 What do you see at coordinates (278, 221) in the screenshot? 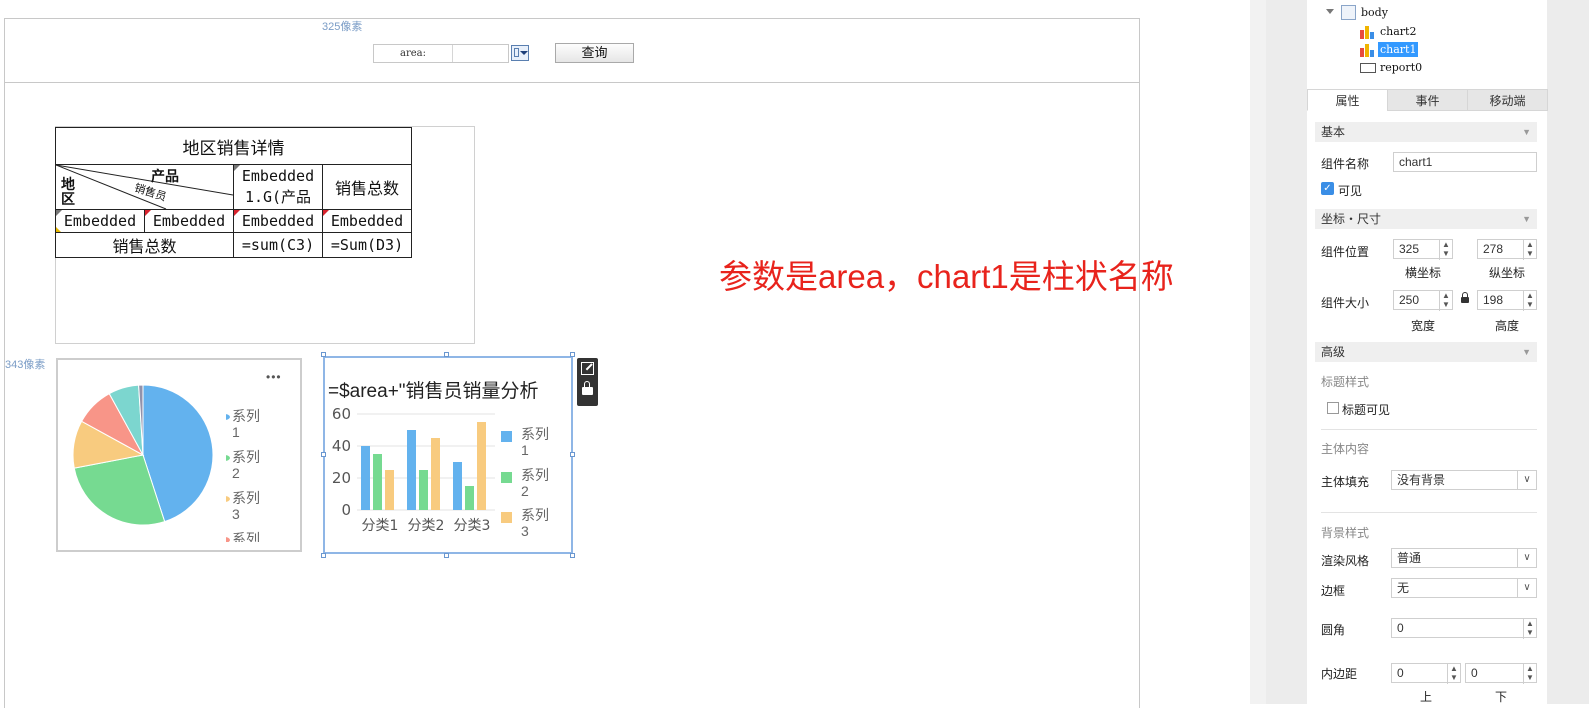
I see `cell-c3: Embedded` at bounding box center [278, 221].